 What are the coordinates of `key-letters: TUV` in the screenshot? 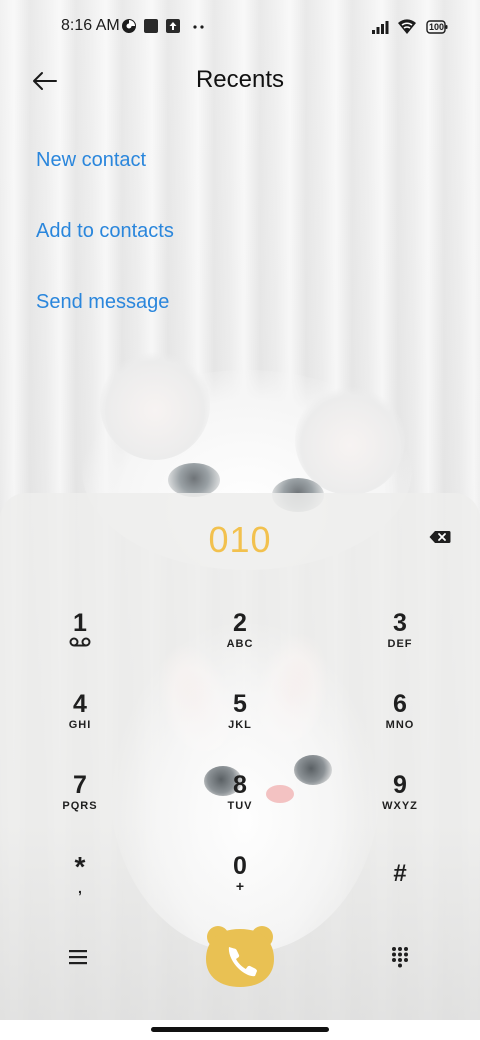 It's located at (240, 806).